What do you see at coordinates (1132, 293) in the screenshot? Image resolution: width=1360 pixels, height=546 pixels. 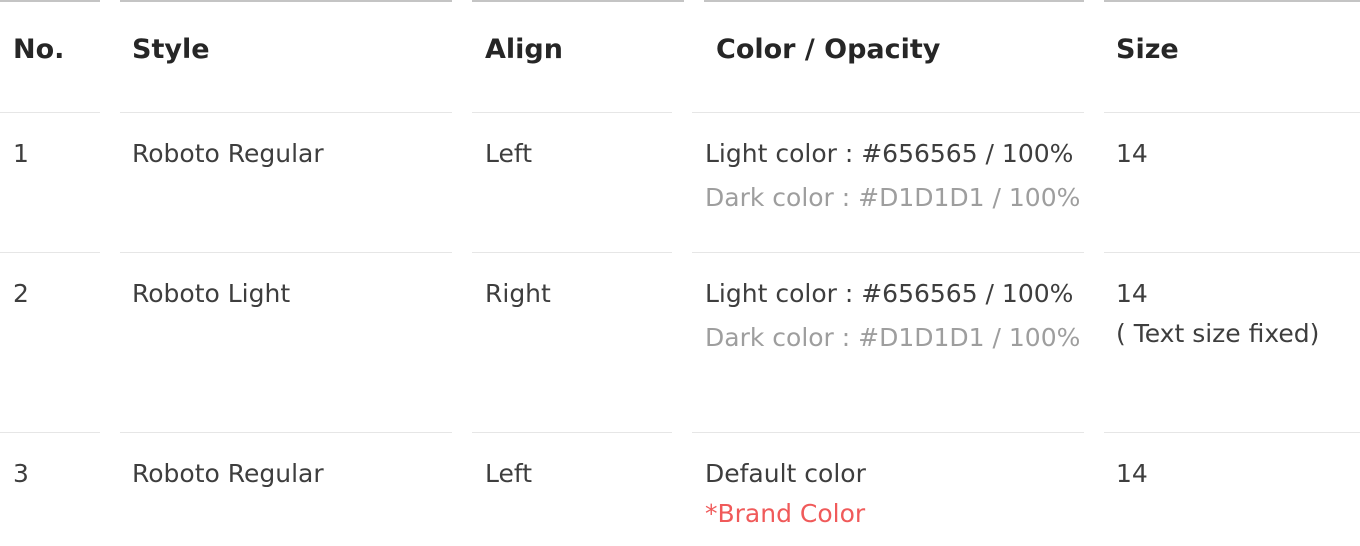 I see `row-2-size-value: 14` at bounding box center [1132, 293].